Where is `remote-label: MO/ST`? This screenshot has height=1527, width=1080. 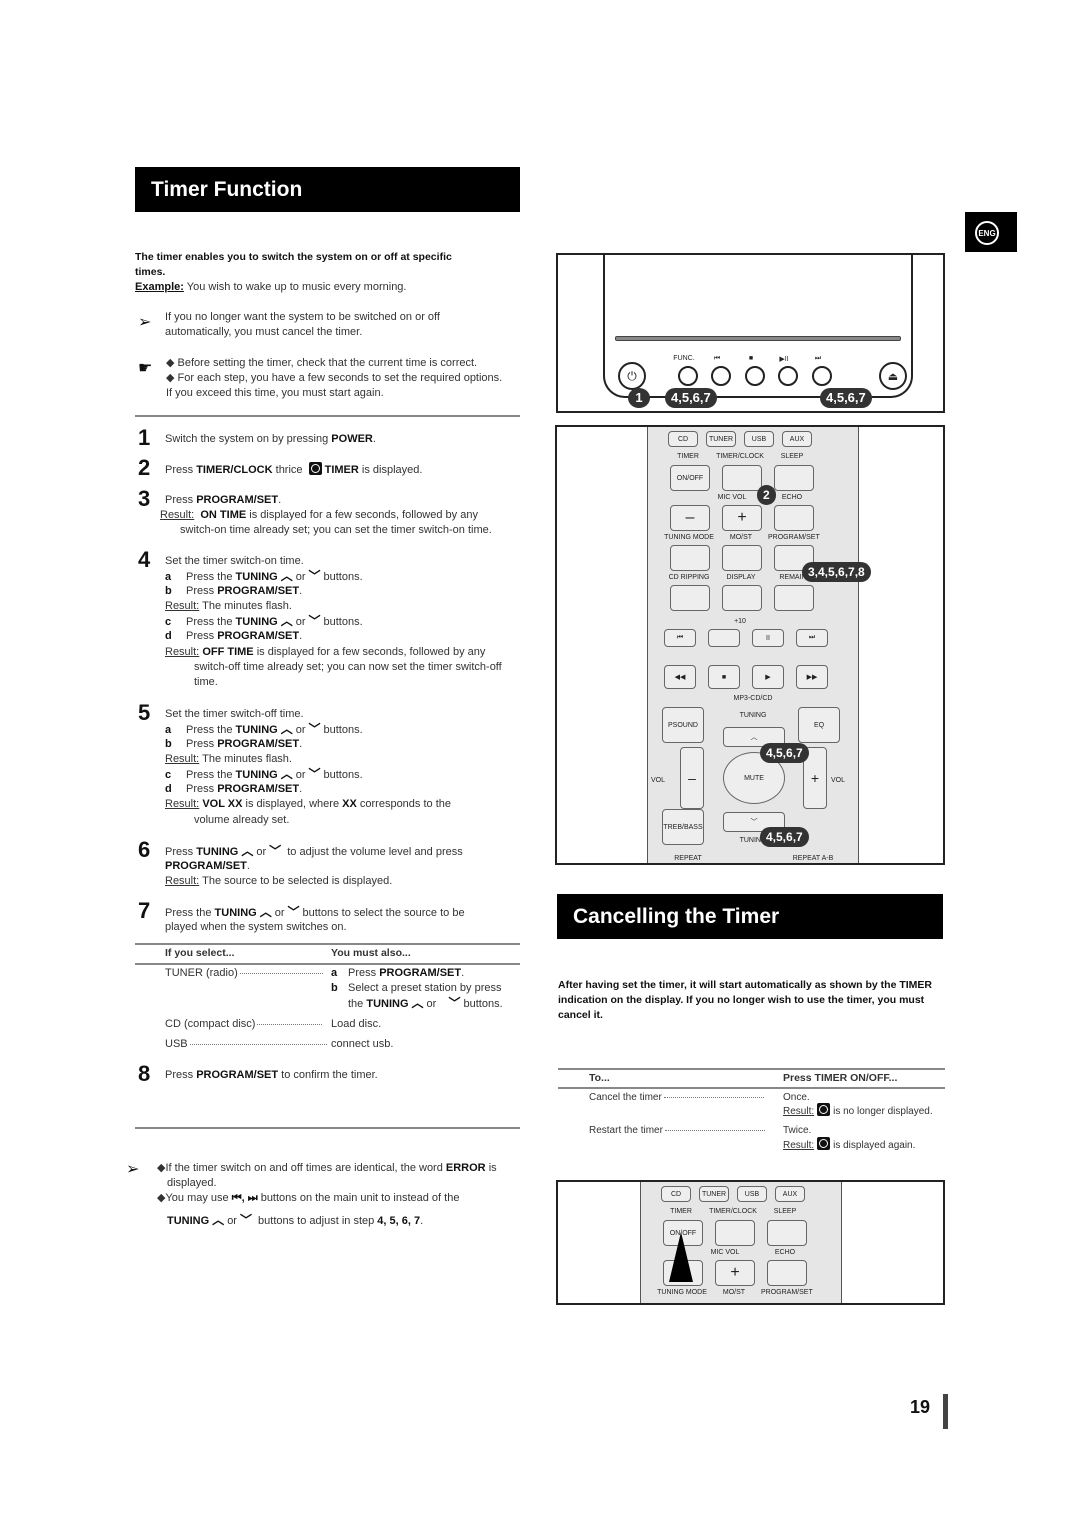
remote-label: MO/ST is located at coordinates (734, 1292).